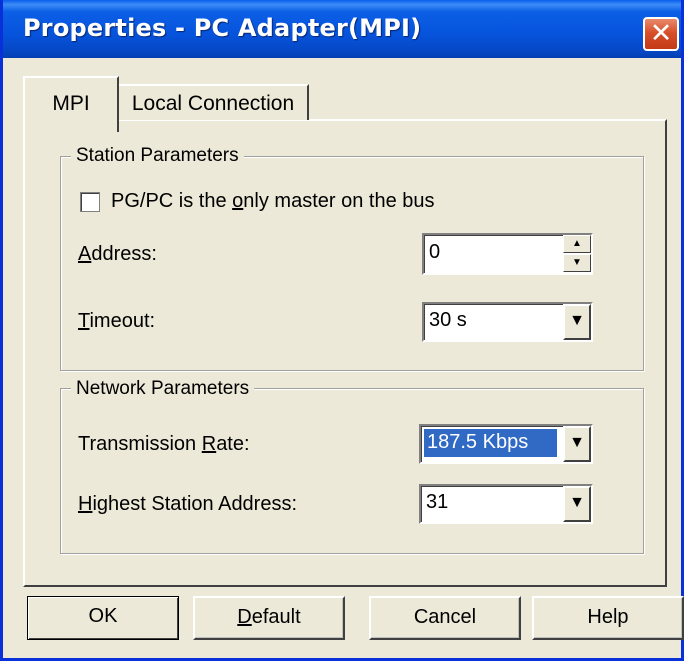 This screenshot has width=684, height=661. I want to click on transmission-rate-selection: 187.5 Kbps, so click(490, 443).